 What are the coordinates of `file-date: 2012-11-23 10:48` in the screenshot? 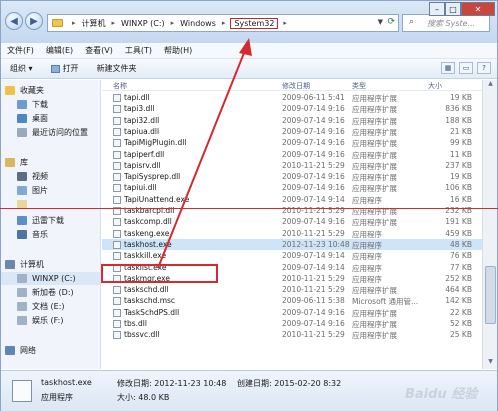 It's located at (316, 244).